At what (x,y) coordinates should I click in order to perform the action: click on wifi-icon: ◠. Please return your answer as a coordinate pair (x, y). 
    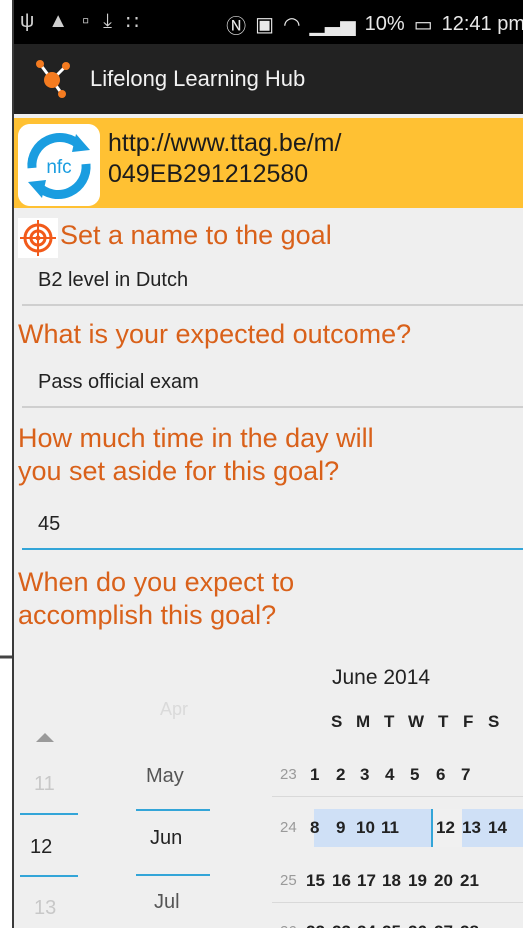
    Looking at the image, I should click on (292, 25).